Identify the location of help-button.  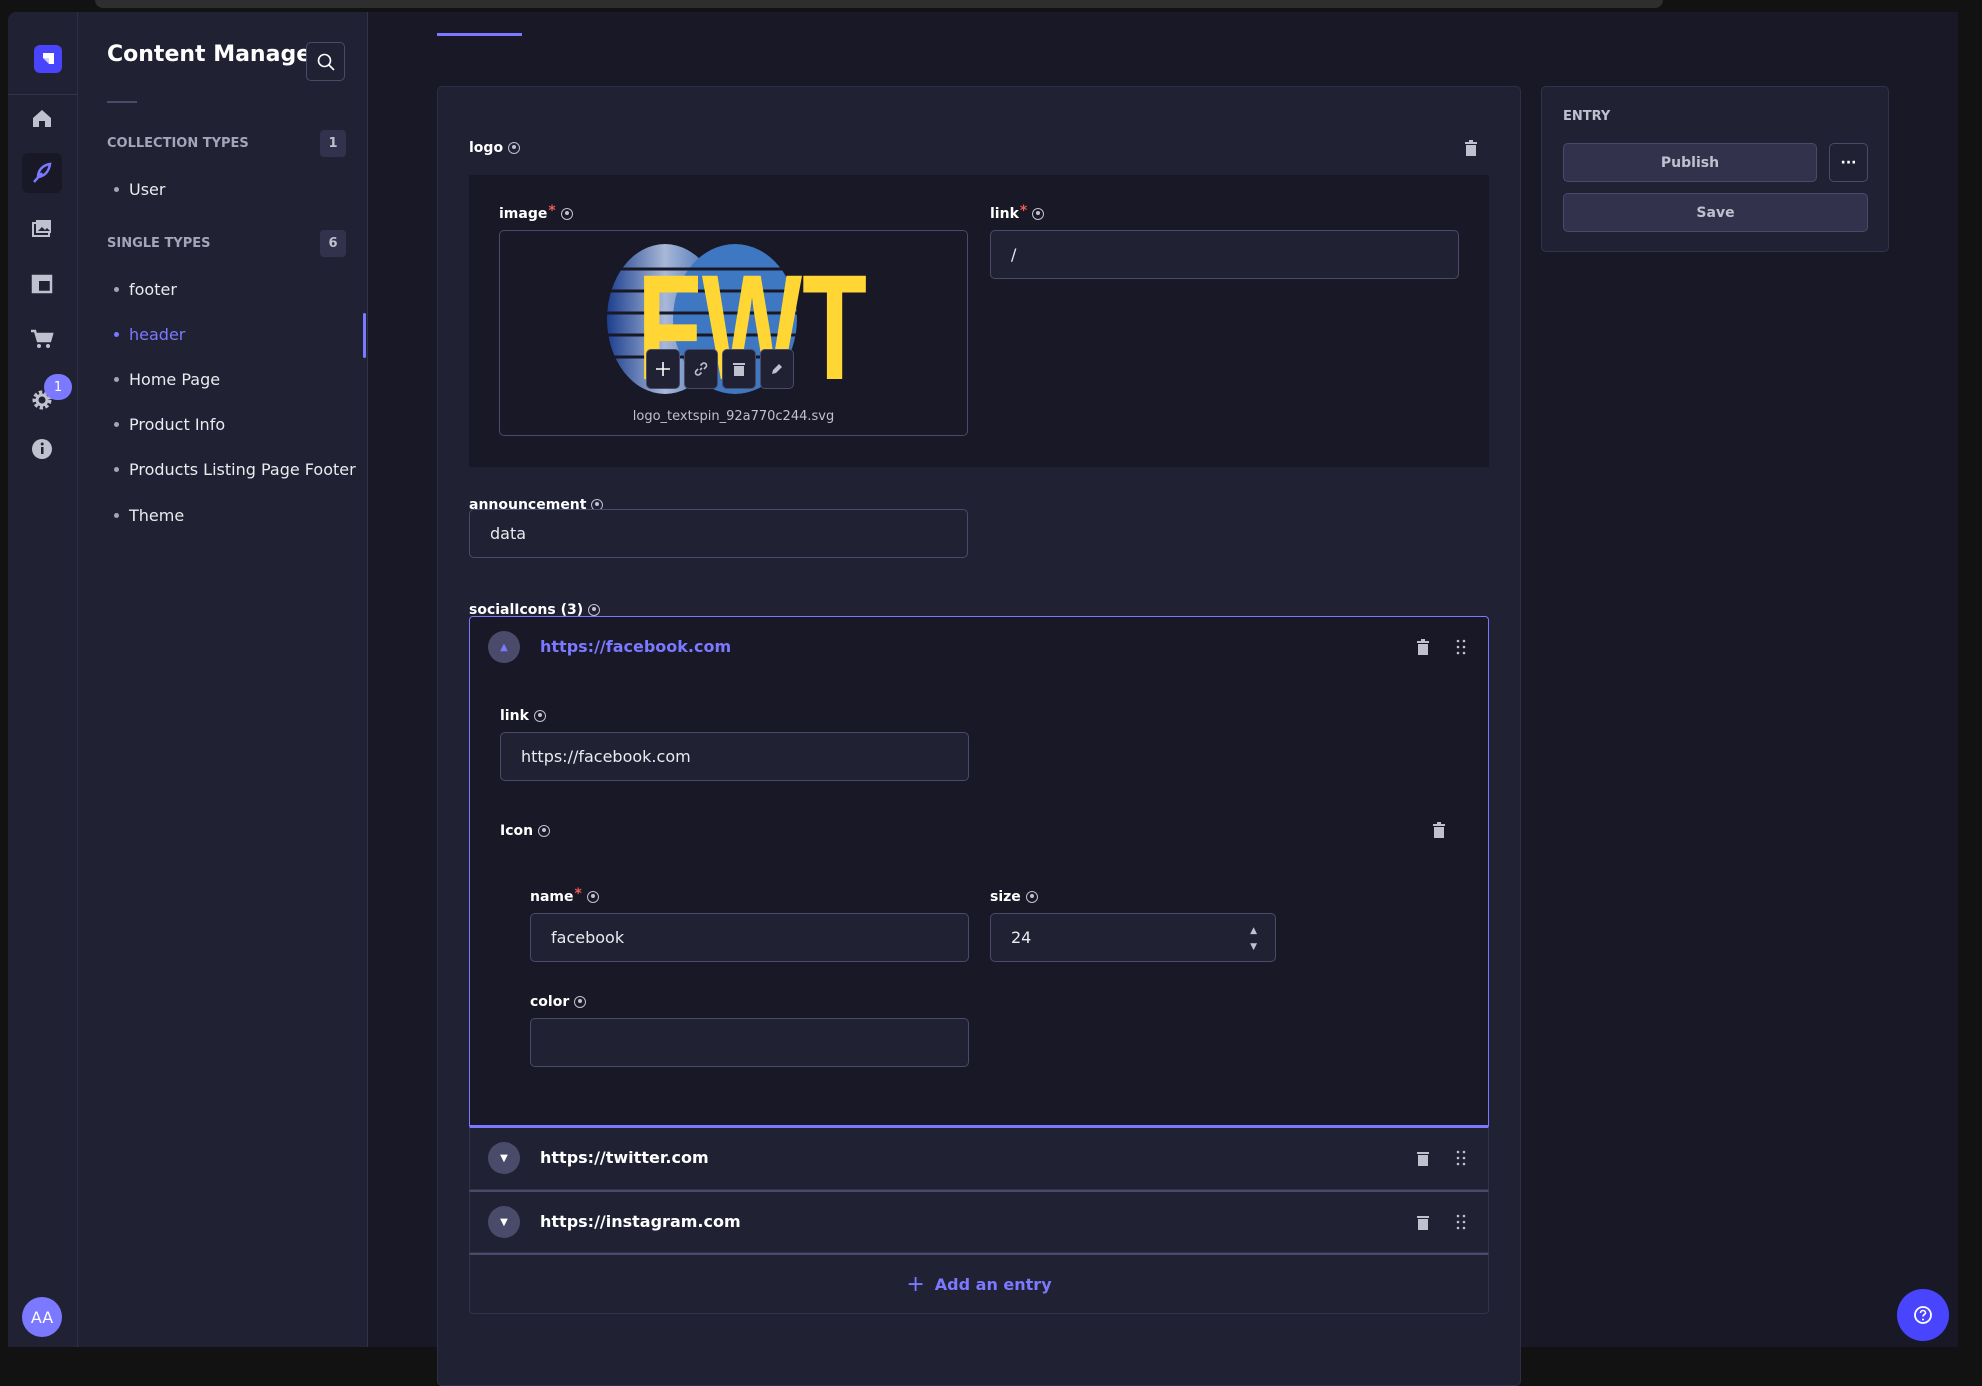
(1923, 1315).